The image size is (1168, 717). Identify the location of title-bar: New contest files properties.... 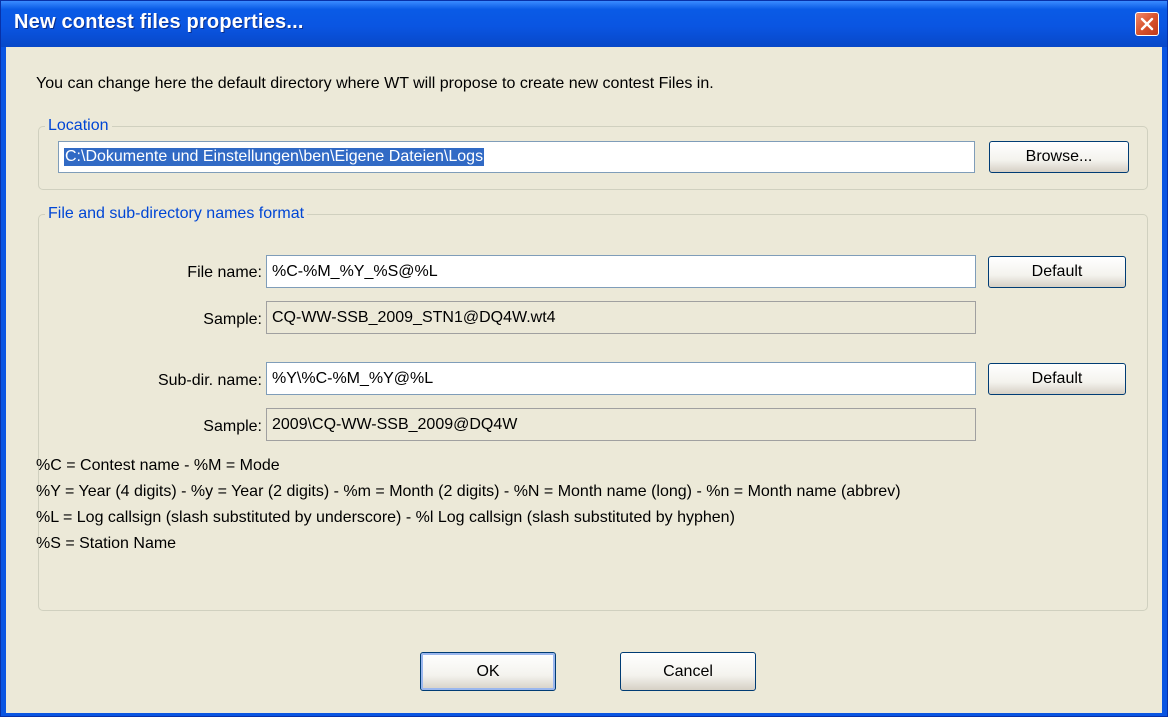
(584, 24).